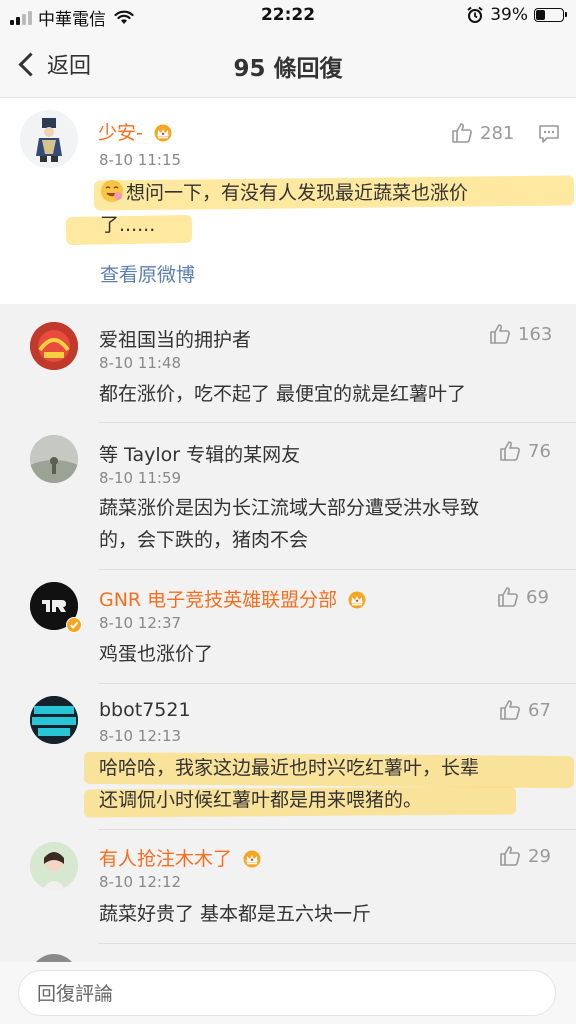 The height and width of the screenshot is (1024, 576). I want to click on comment-text-line: 还调侃小时候红薯叶都是用来喂猪的。, so click(261, 800).